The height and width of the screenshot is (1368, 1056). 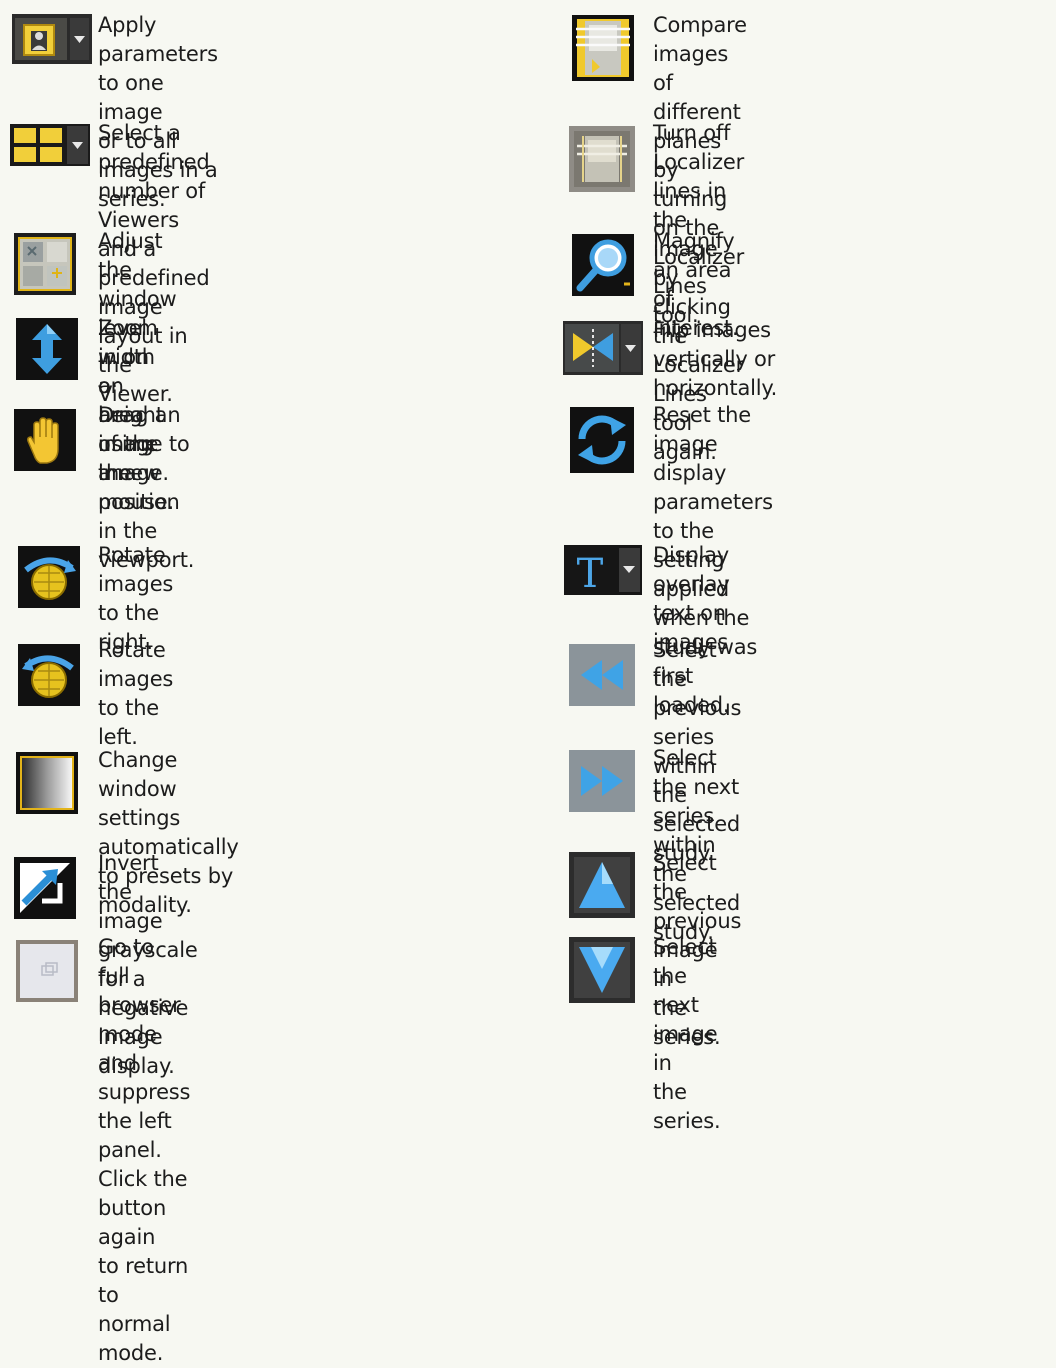 I want to click on flip-image-icon, so click(x=603, y=348).